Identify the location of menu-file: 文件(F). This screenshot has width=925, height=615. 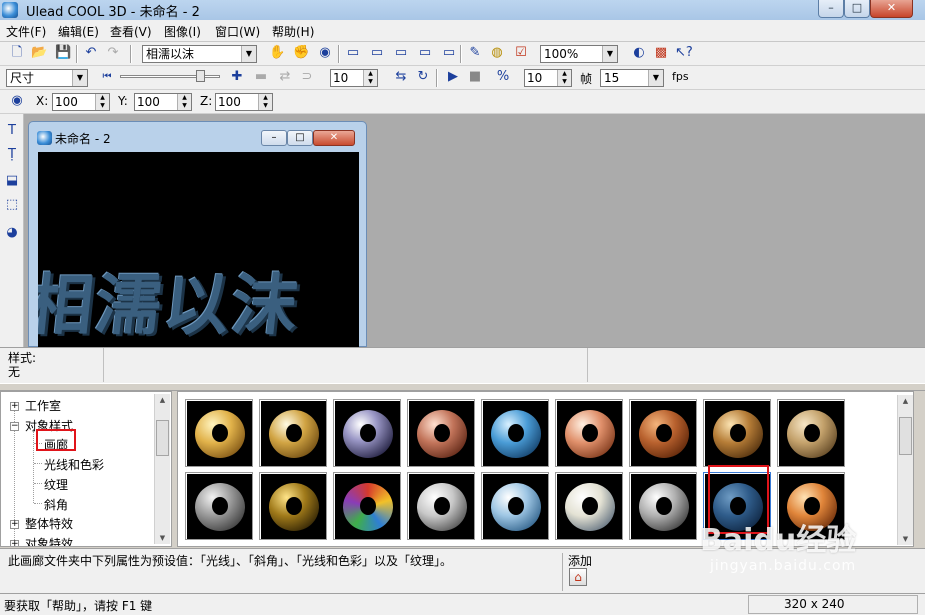
(26, 31).